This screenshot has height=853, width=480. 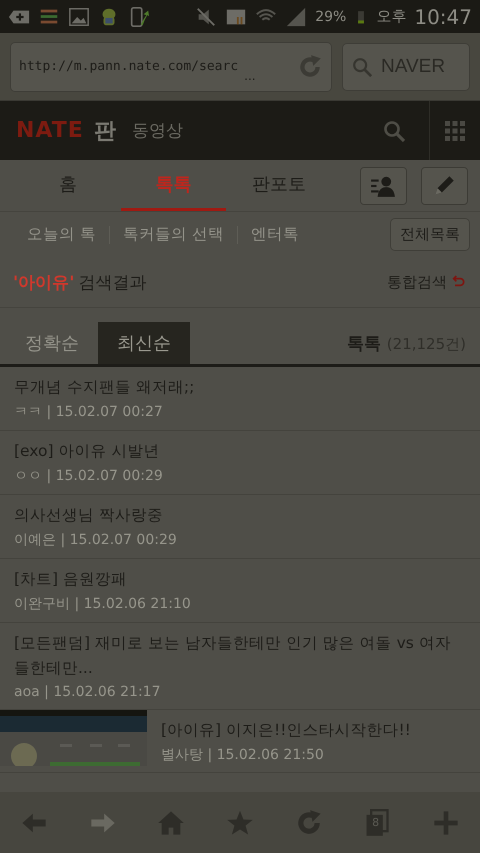 I want to click on post-meta: 이완구비 | 15.02.06 21:10, so click(x=102, y=604).